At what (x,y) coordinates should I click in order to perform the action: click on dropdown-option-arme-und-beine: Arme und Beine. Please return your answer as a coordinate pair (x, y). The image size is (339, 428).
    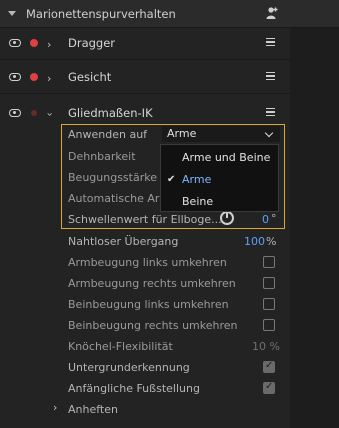
    Looking at the image, I should click on (226, 157).